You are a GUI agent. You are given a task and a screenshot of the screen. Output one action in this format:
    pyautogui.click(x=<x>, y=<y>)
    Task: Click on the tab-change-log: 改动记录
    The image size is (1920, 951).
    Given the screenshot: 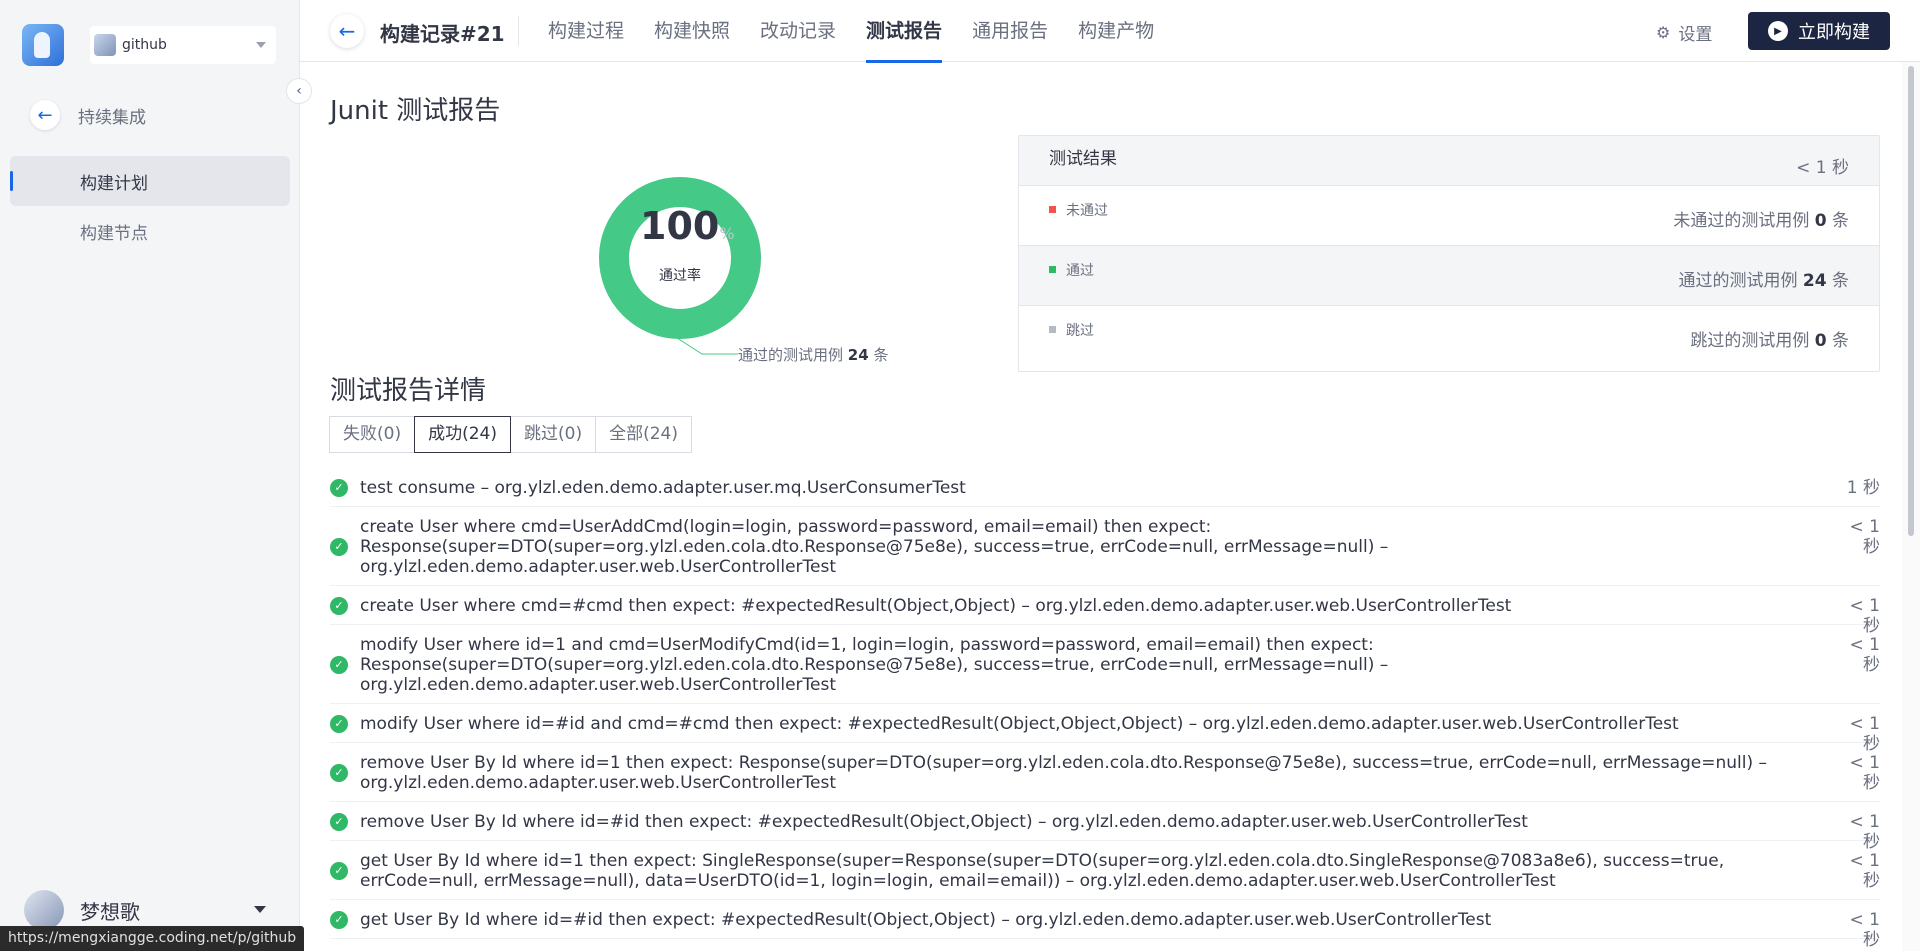 What is the action you would take?
    pyautogui.click(x=798, y=31)
    